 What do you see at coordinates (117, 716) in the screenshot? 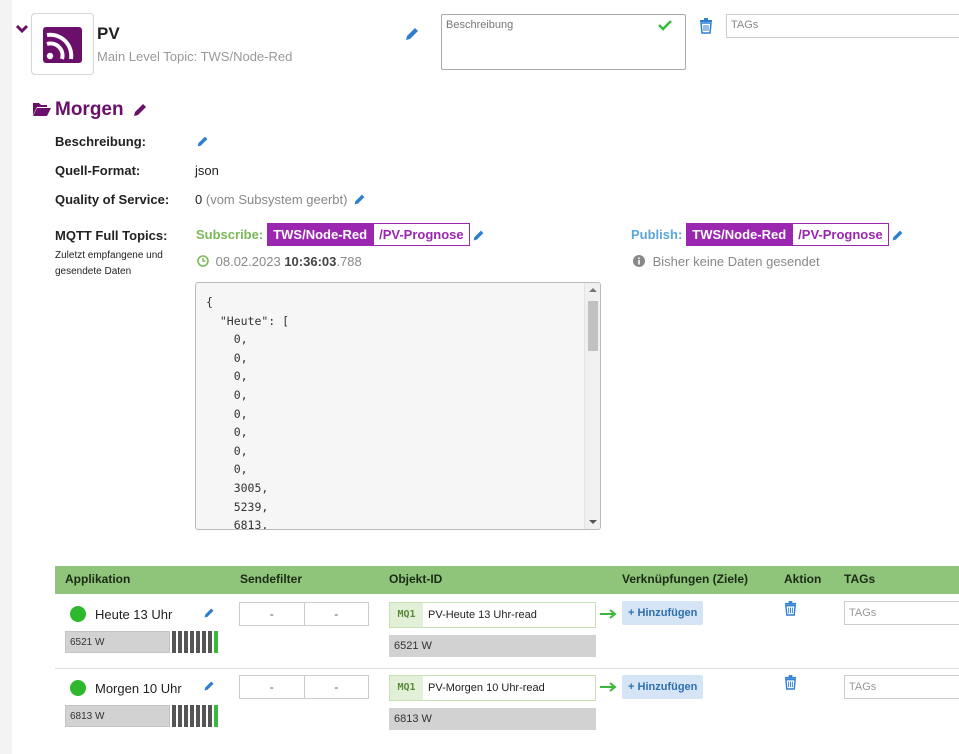
I see `app-value: 6813 W` at bounding box center [117, 716].